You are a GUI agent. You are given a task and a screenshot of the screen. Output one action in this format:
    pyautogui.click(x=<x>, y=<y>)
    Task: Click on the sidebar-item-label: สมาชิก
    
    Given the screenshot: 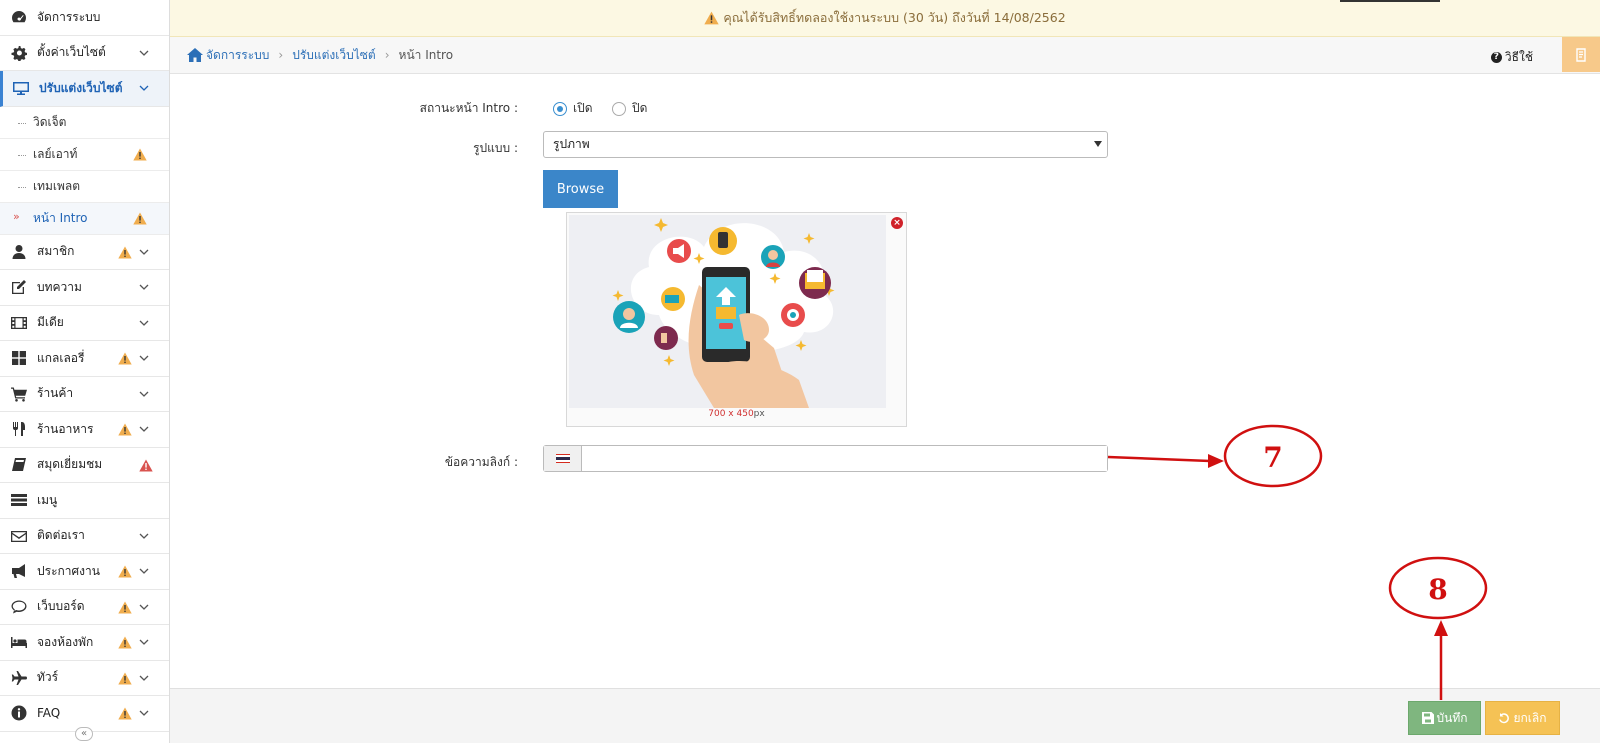 What is the action you would take?
    pyautogui.click(x=56, y=251)
    